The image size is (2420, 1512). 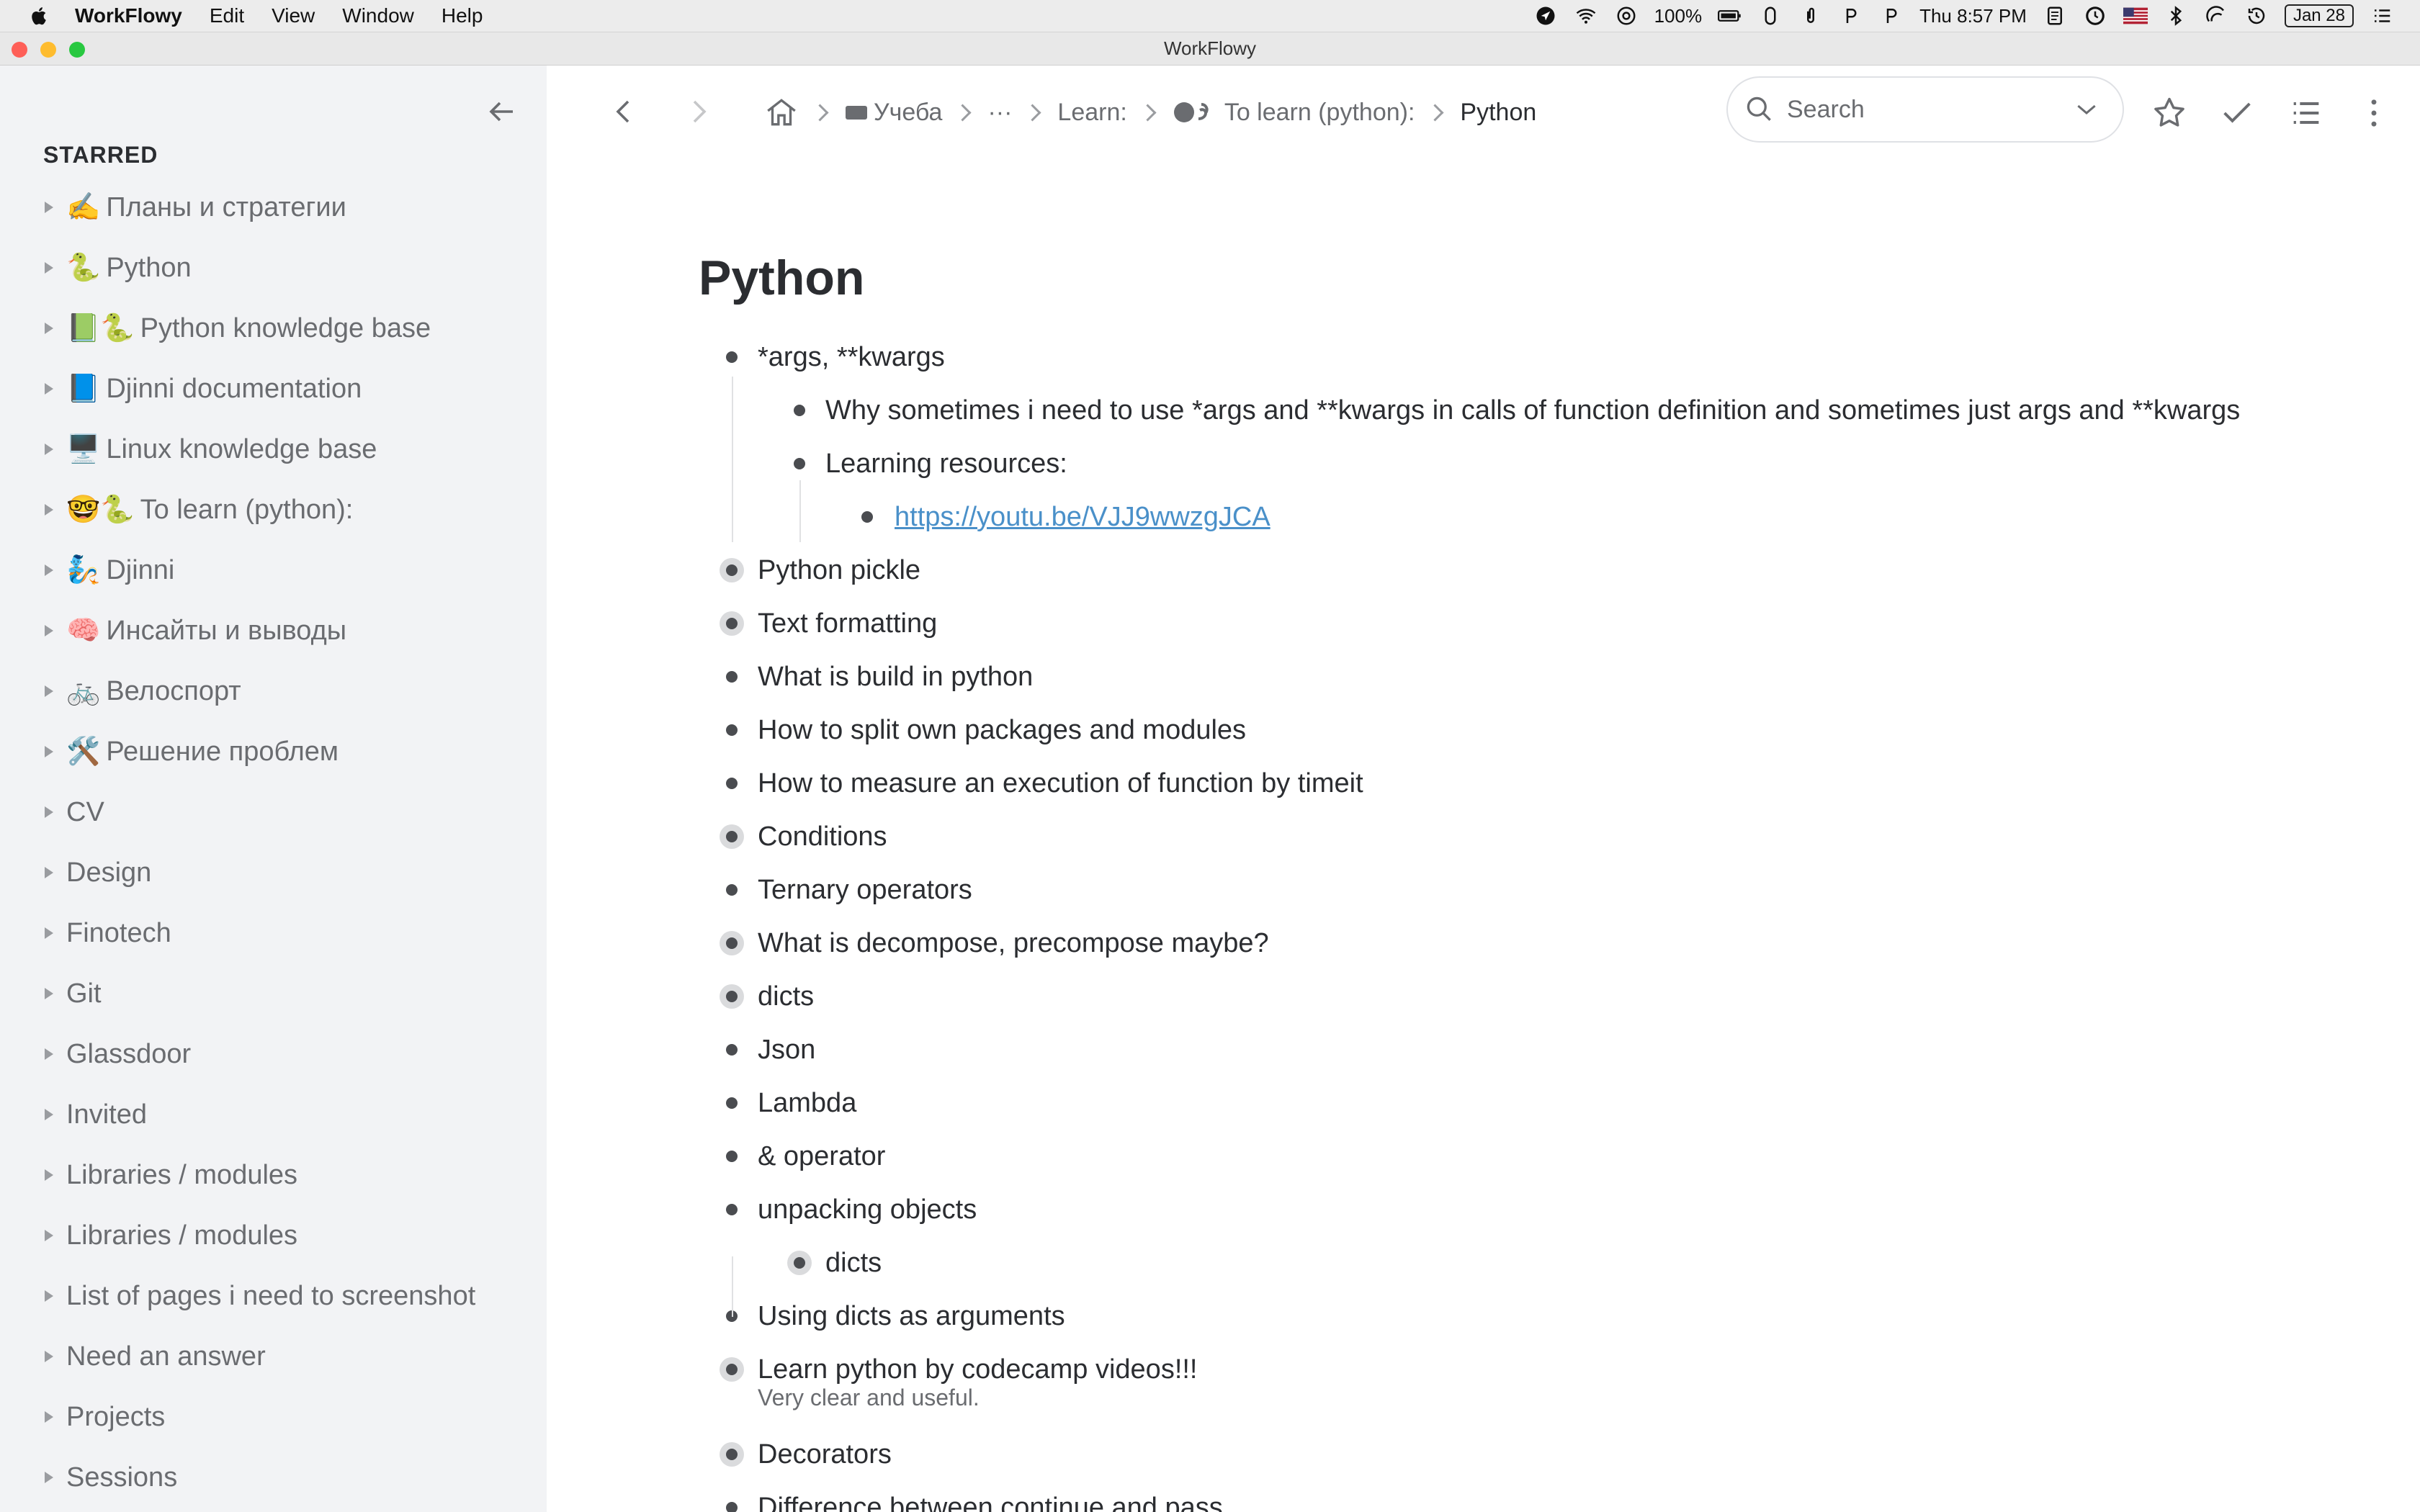 What do you see at coordinates (273, 570) in the screenshot?
I see `sidebar-item: 🧞 Djinni` at bounding box center [273, 570].